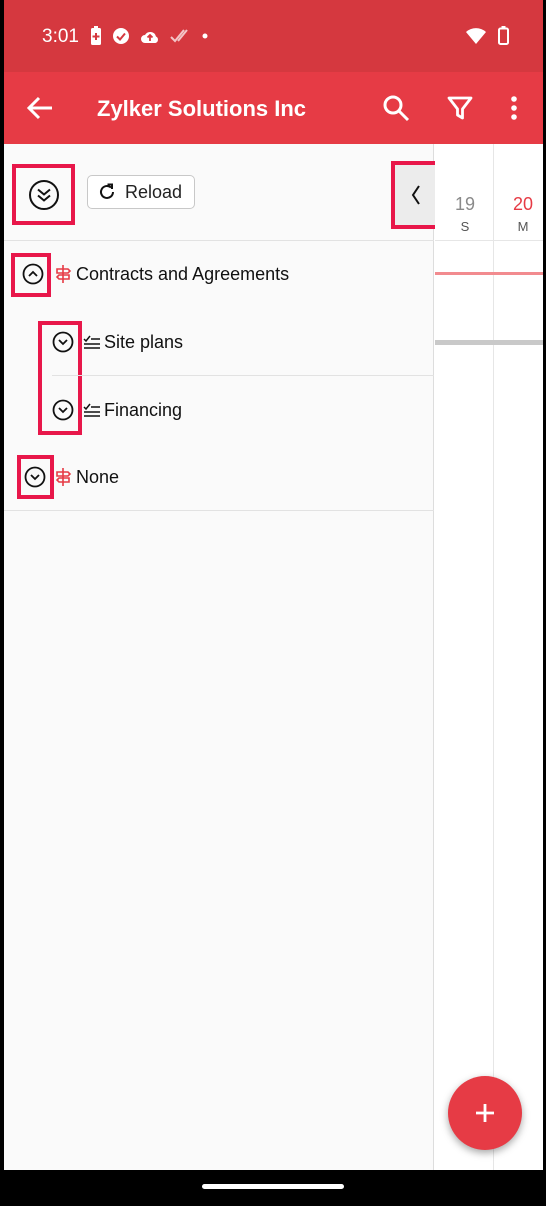 The width and height of the screenshot is (546, 1206). I want to click on add-button, so click(485, 1113).